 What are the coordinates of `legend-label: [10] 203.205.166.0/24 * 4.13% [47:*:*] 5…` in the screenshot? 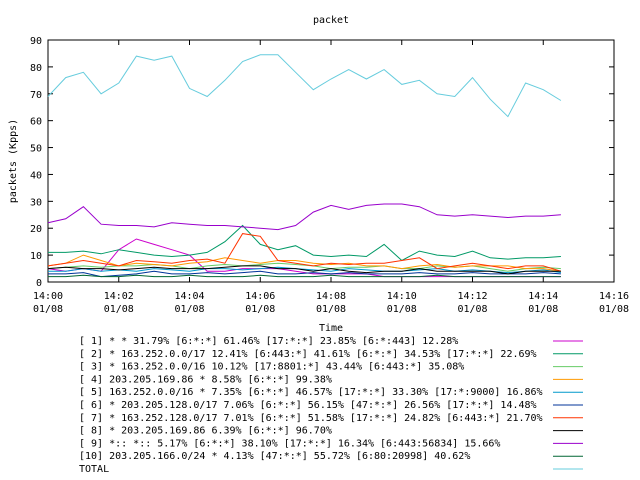 It's located at (274, 456).